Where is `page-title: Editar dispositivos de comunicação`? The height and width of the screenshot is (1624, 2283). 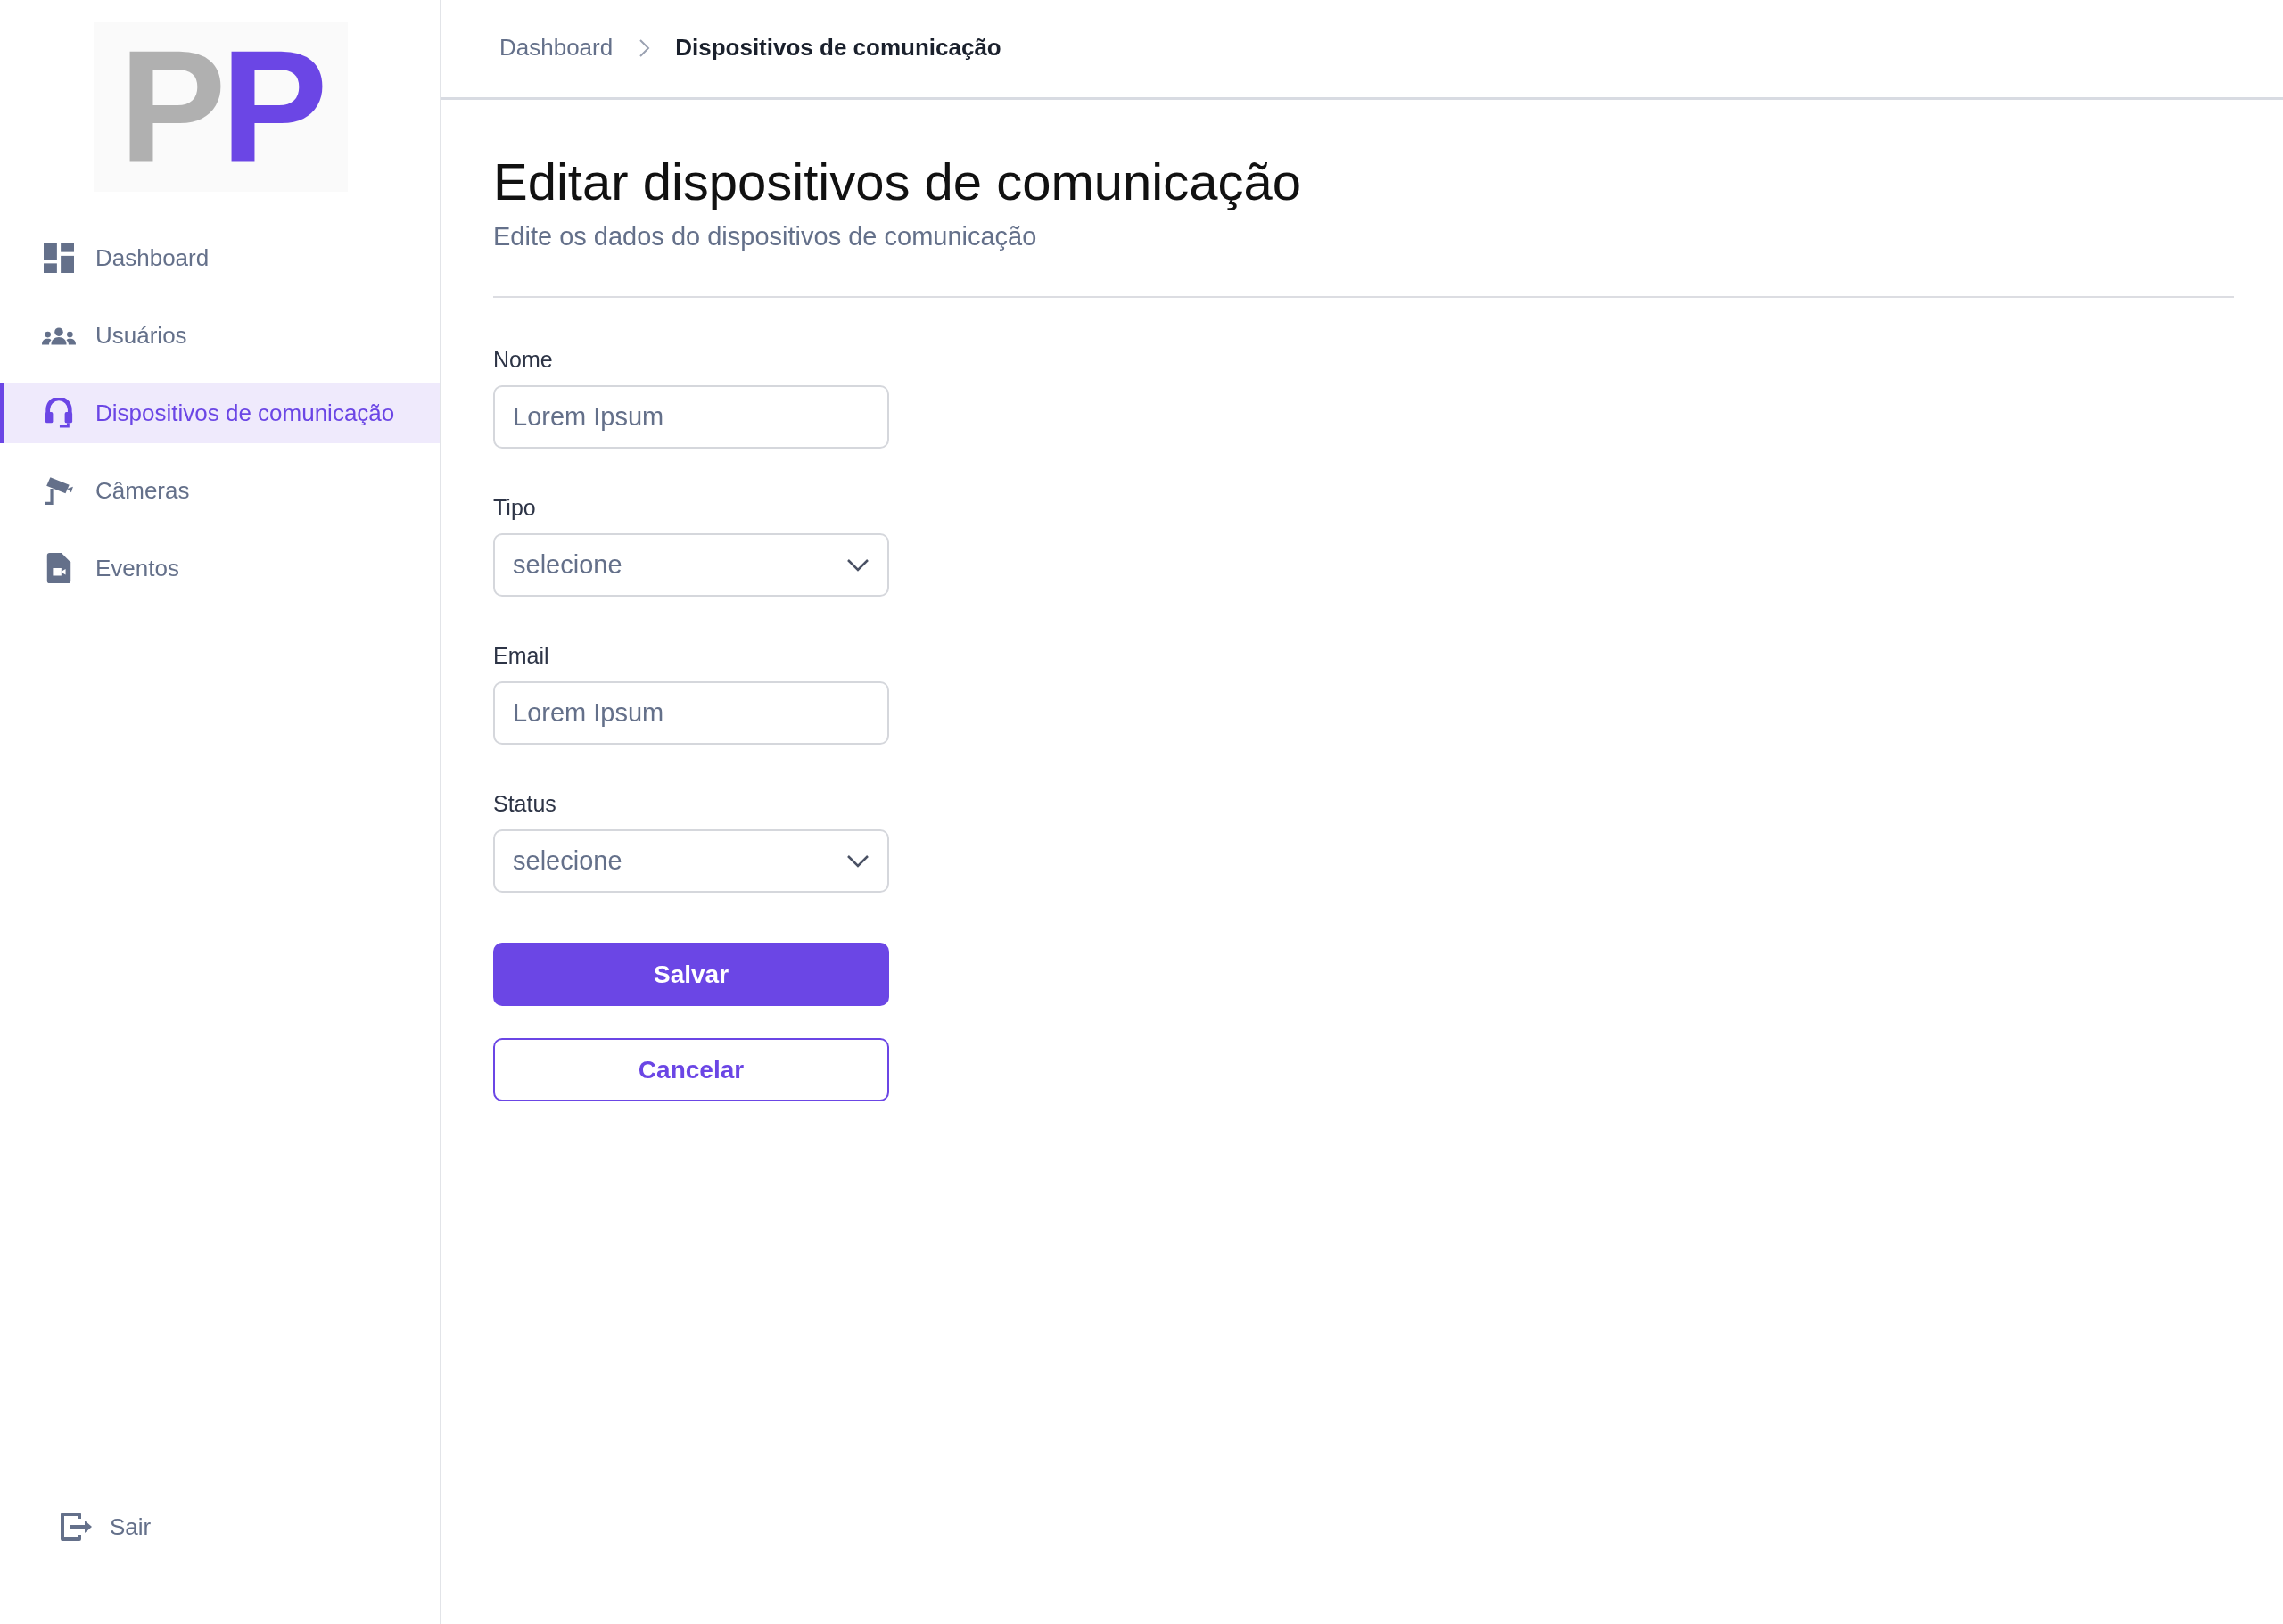
page-title: Editar dispositivos de comunicação is located at coordinates (897, 181).